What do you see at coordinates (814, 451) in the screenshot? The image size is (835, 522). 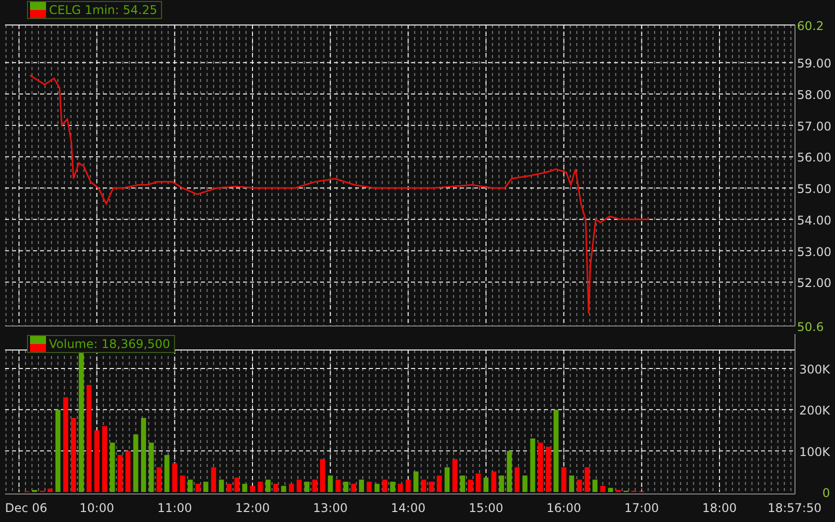 I see `axis-label: 100K` at bounding box center [814, 451].